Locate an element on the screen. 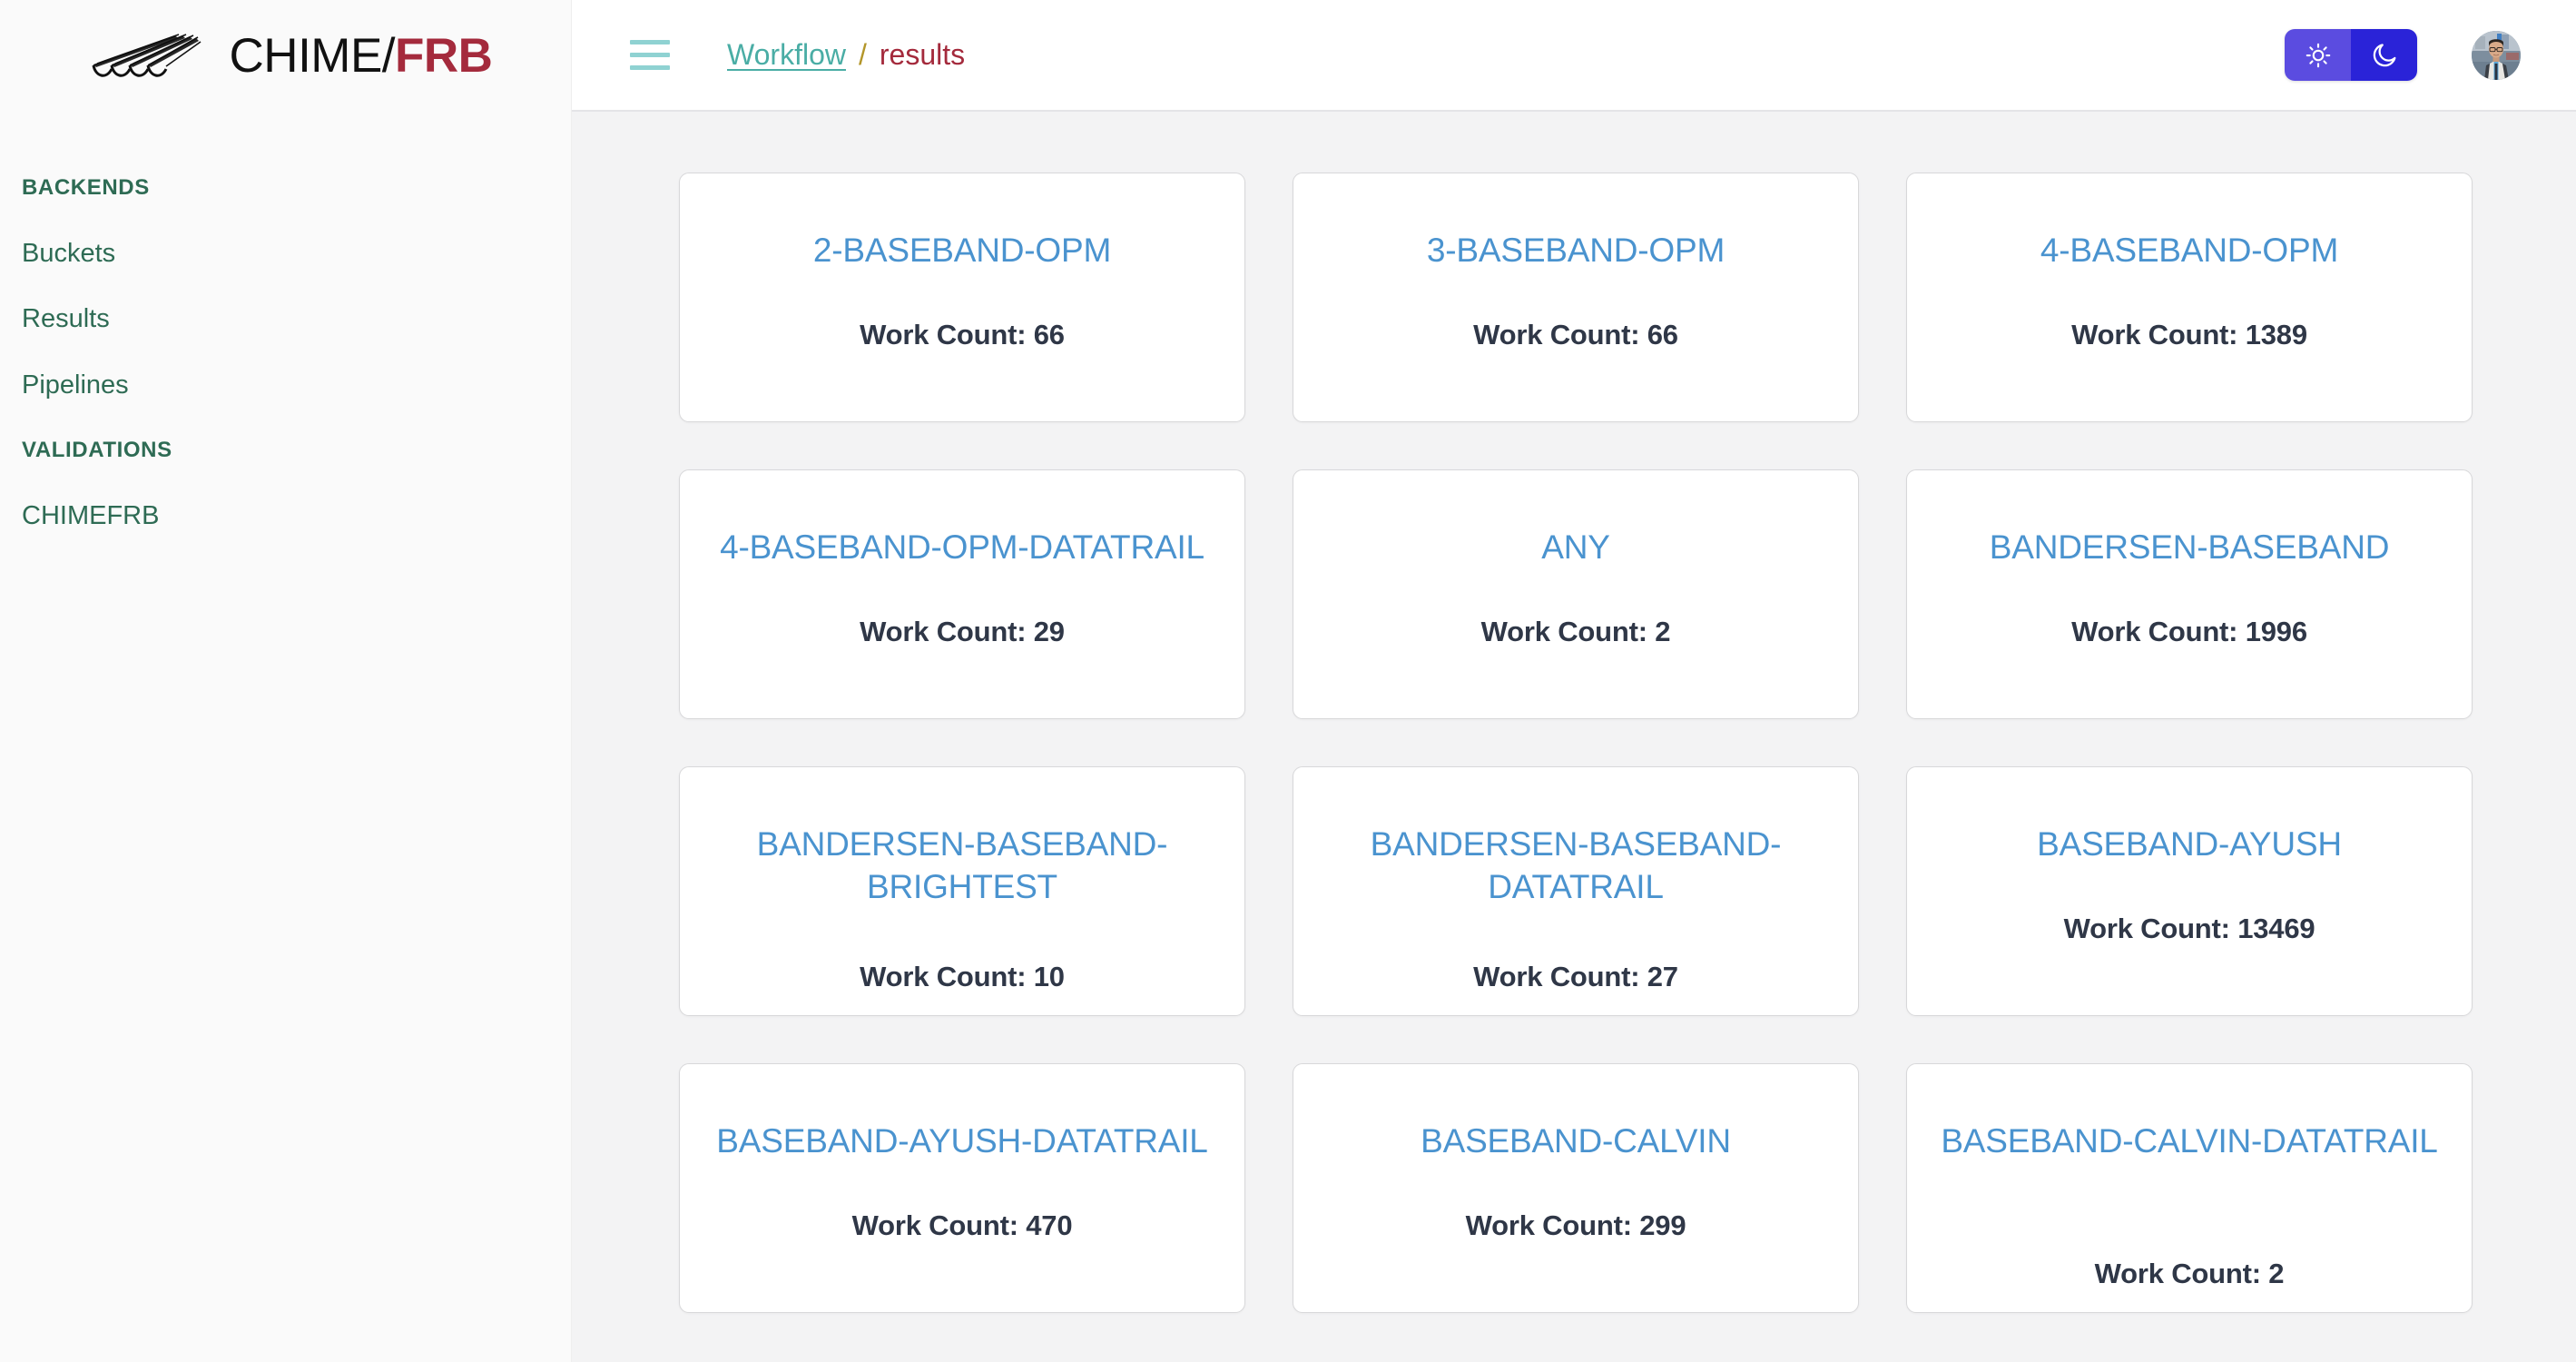 The height and width of the screenshot is (1362, 2576). result-card-title: 4-BASEBAND-OPM is located at coordinates (2189, 251).